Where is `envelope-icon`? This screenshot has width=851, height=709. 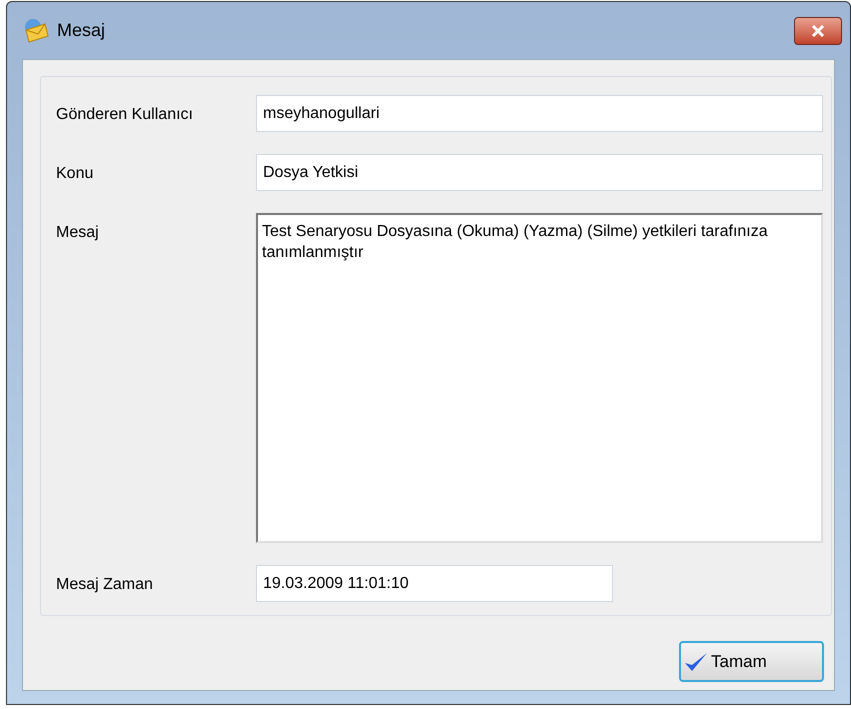 envelope-icon is located at coordinates (36, 31).